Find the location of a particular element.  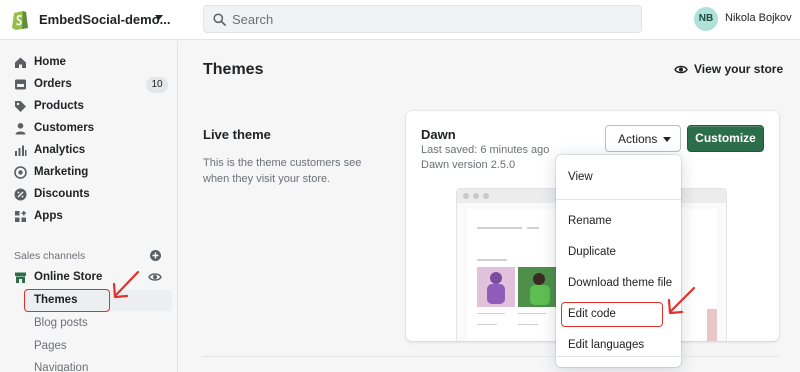

menu-item-download-theme-file: Download theme file is located at coordinates (618, 283).